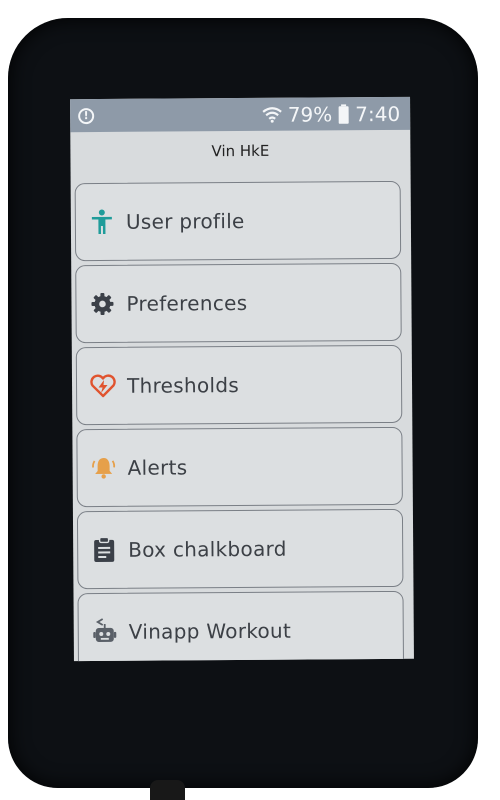  What do you see at coordinates (185, 221) in the screenshot?
I see `menu-item-label: User profile` at bounding box center [185, 221].